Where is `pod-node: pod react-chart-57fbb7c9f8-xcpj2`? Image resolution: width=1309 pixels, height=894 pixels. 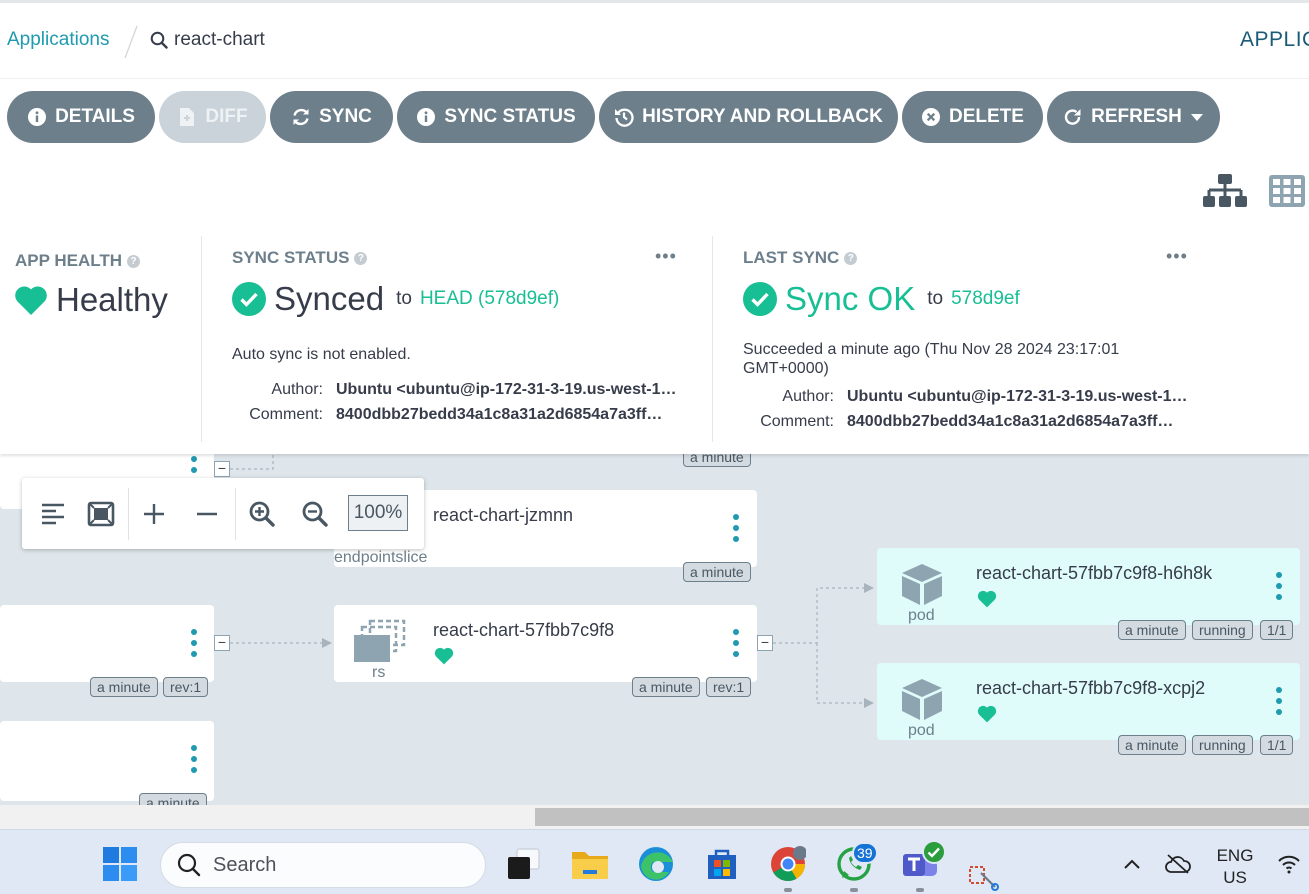
pod-node: pod react-chart-57fbb7c9f8-xcpj2 is located at coordinates (1088, 701).